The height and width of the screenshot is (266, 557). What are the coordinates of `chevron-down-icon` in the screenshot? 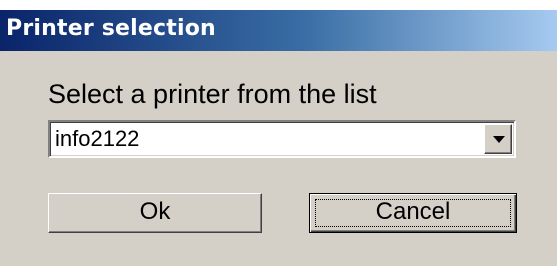 It's located at (499, 139).